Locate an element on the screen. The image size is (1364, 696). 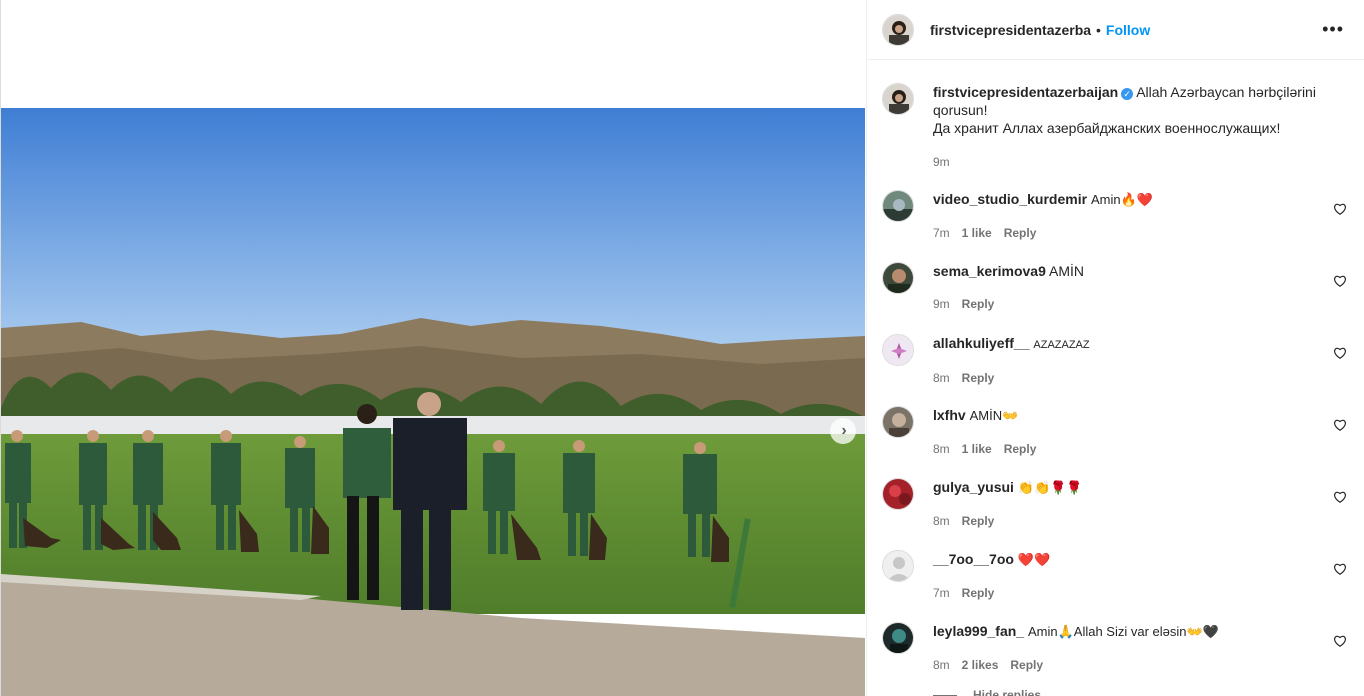
comment-username: leyla999_fan_ is located at coordinates (978, 631).